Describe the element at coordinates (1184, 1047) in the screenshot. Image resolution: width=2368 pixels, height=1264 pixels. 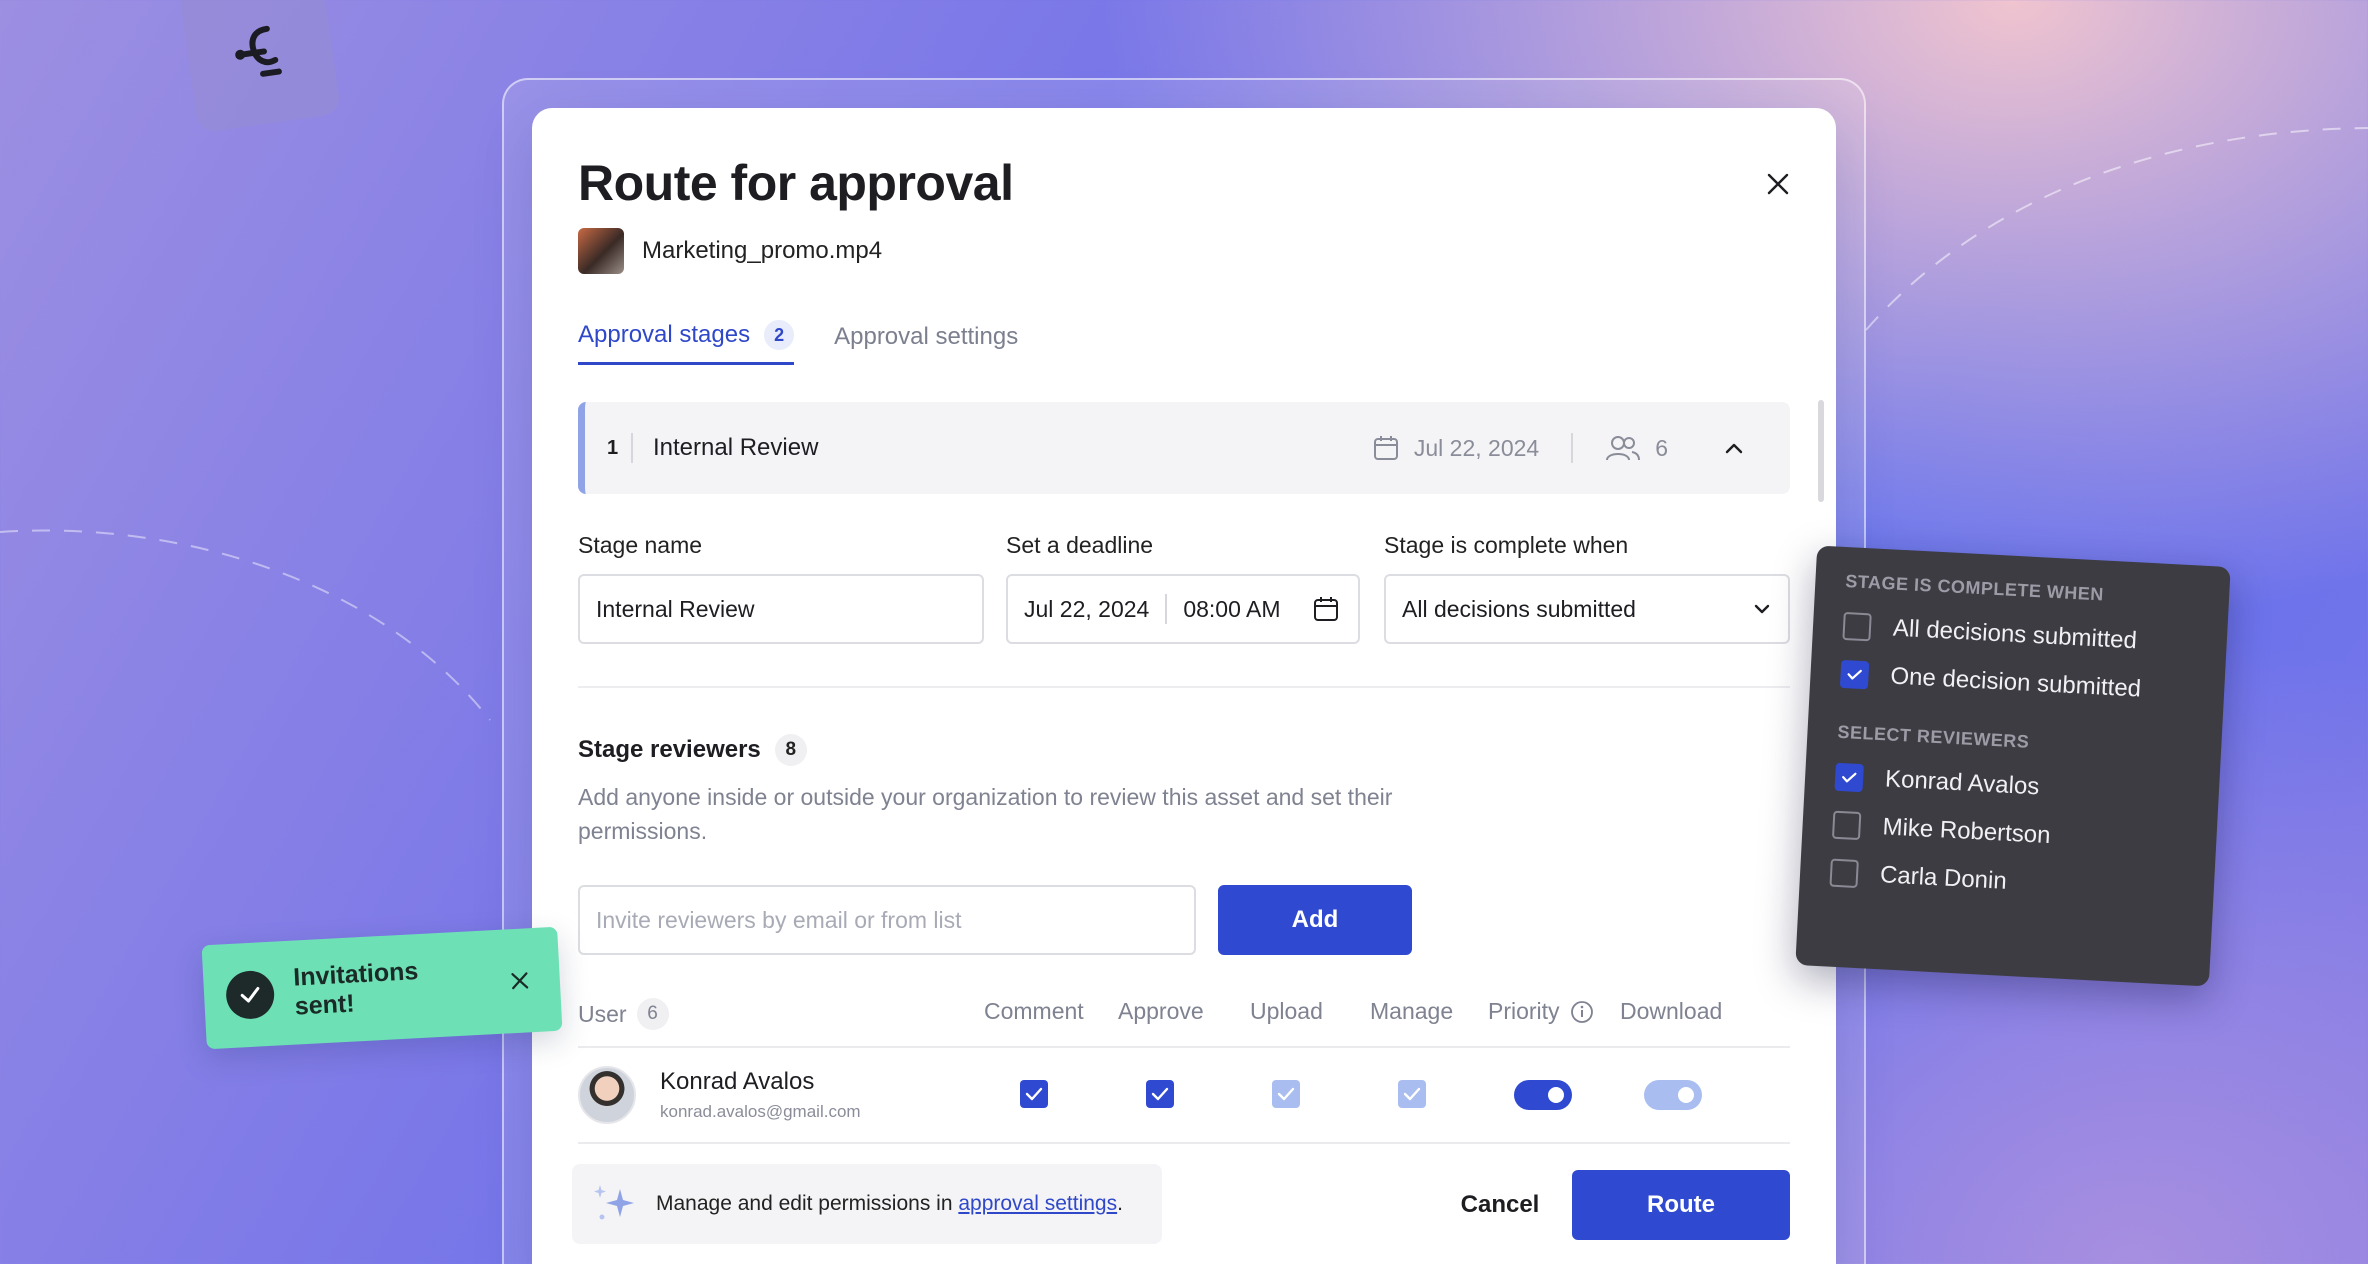
I see `table-header-divider` at that location.